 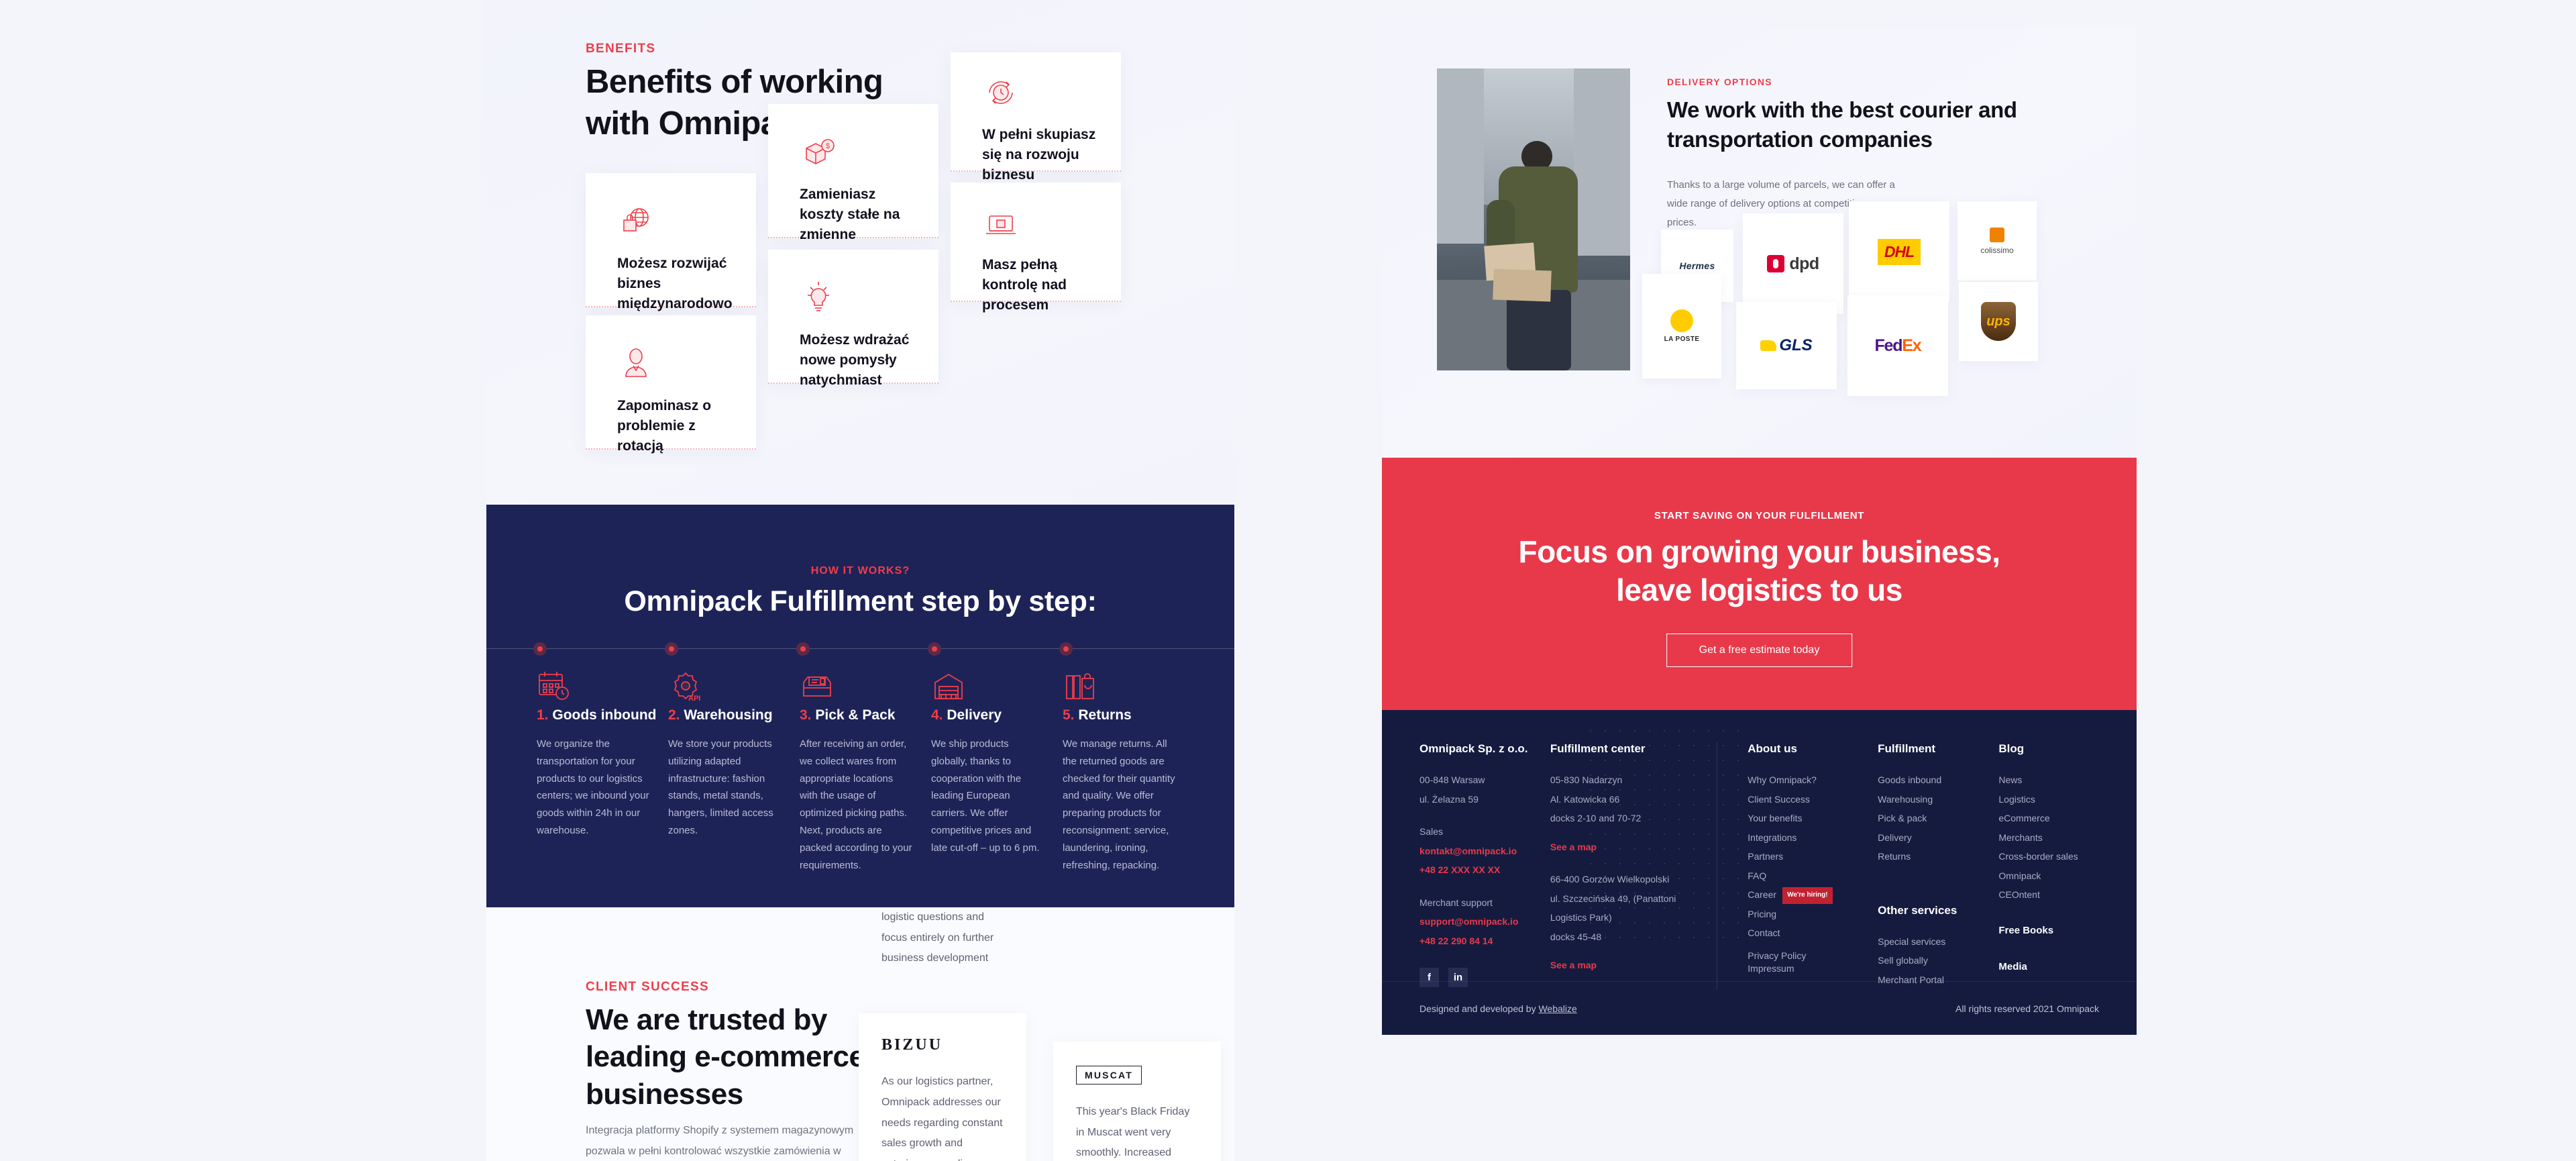 What do you see at coordinates (948, 690) in the screenshot?
I see `warehouse-icon` at bounding box center [948, 690].